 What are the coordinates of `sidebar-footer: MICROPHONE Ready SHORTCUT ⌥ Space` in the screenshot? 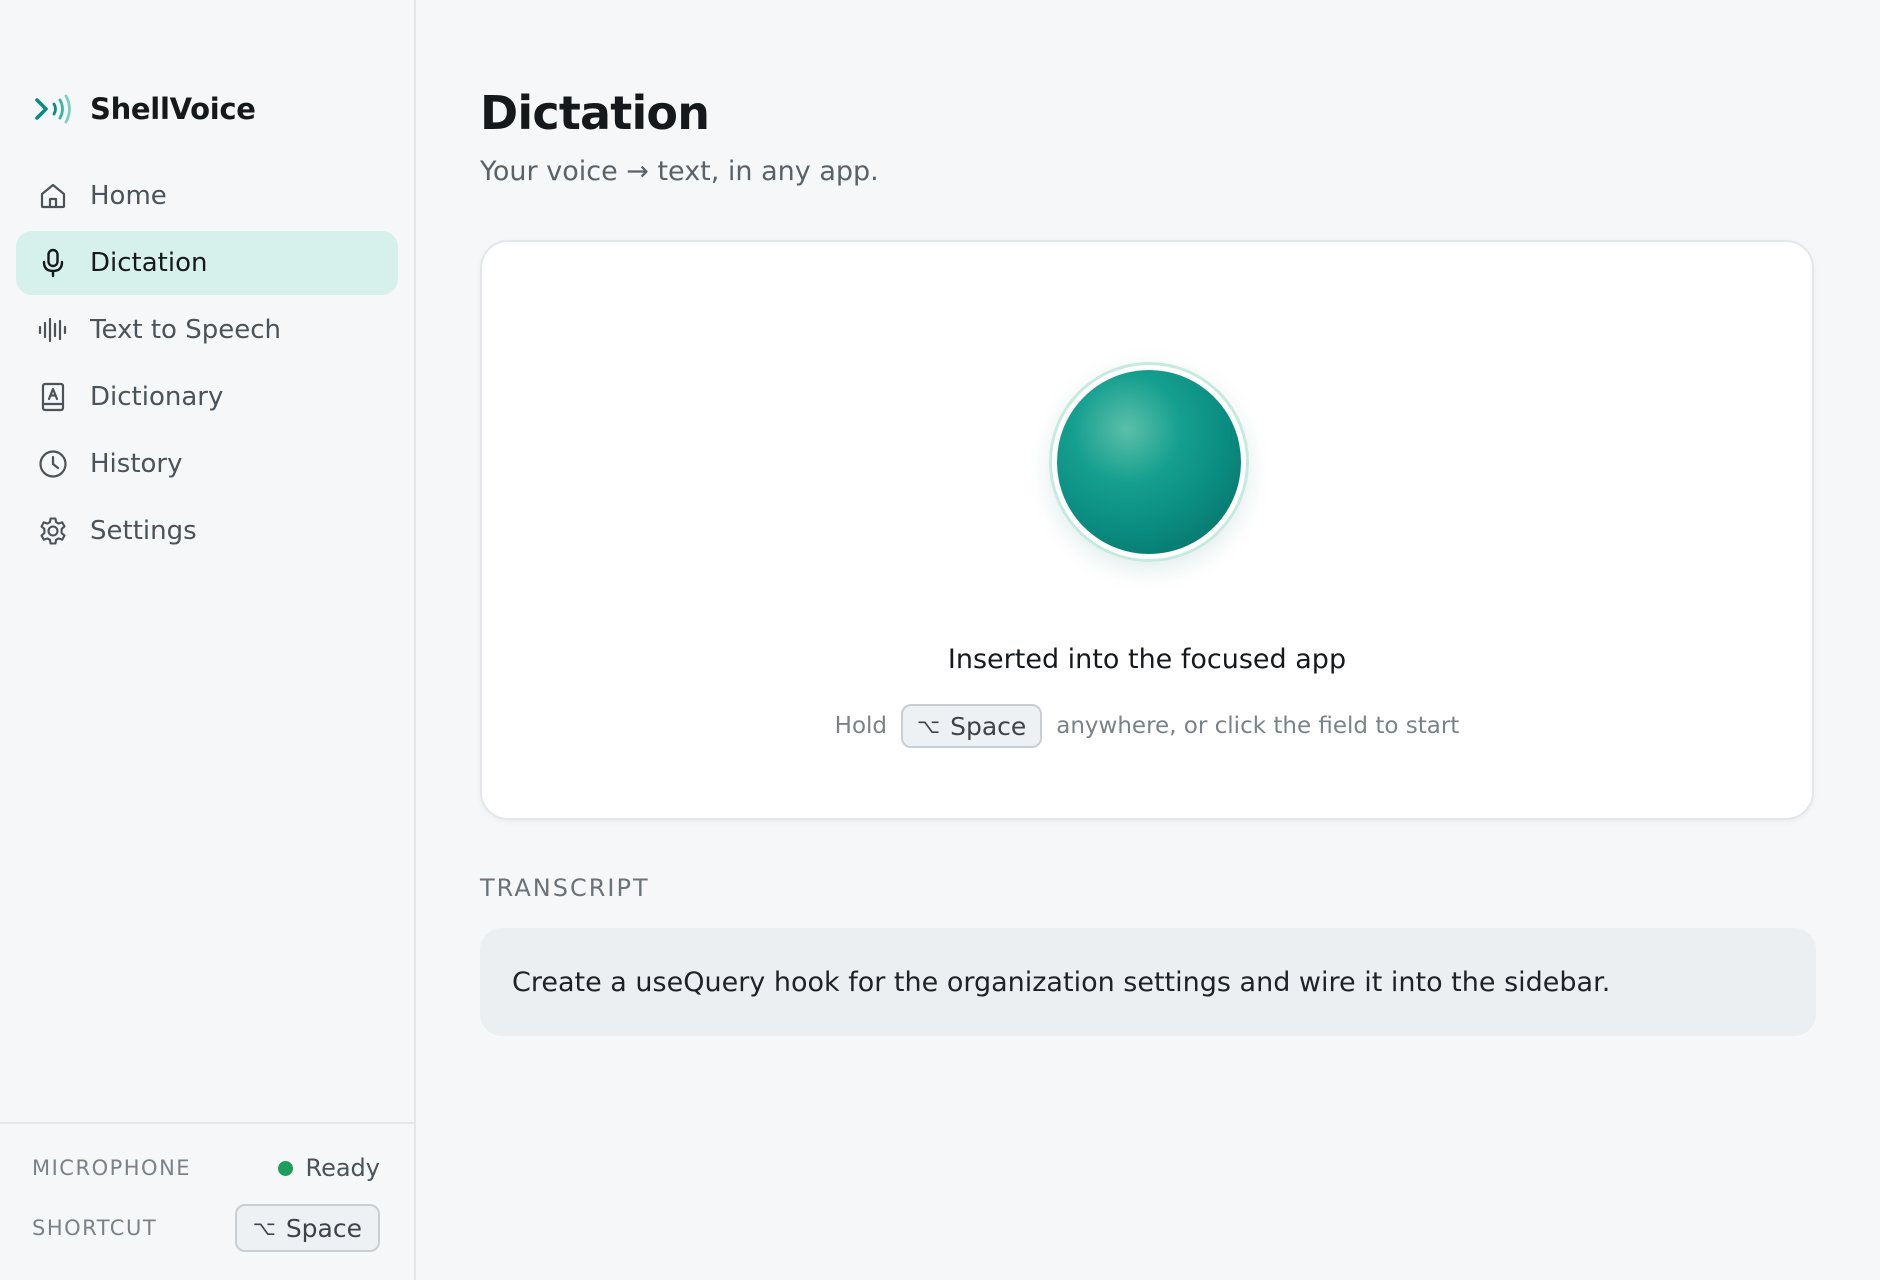 It's located at (207, 1201).